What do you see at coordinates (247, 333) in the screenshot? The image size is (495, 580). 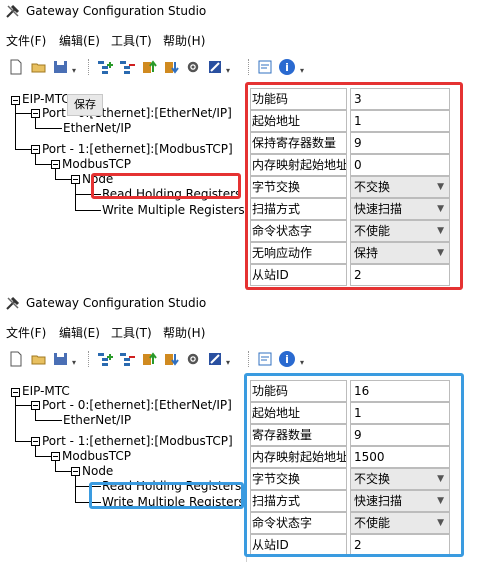 I see `menu-bar: 文件(F) 编辑(E) 工具(T) 帮助(H)` at bounding box center [247, 333].